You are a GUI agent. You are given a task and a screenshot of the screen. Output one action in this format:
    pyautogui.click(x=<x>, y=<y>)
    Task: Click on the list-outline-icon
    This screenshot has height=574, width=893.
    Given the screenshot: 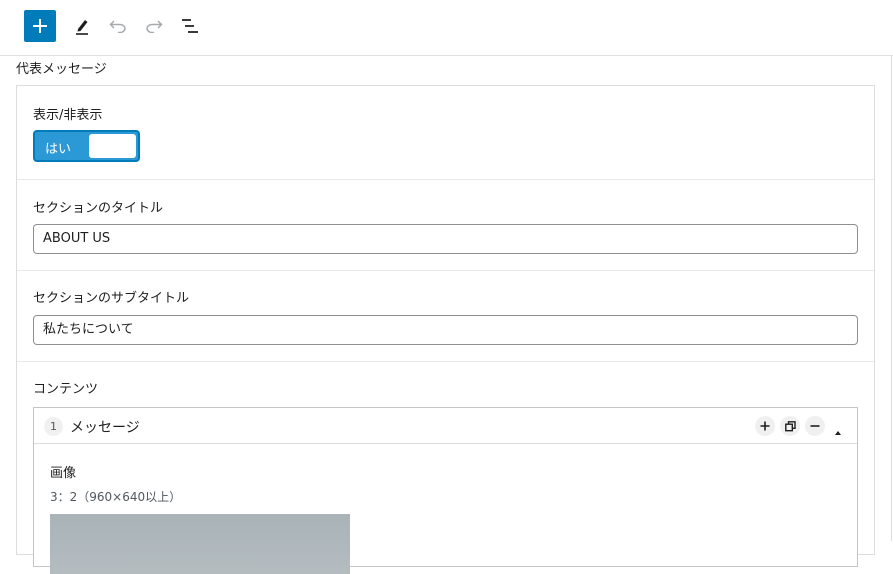 What is the action you would take?
    pyautogui.click(x=190, y=26)
    